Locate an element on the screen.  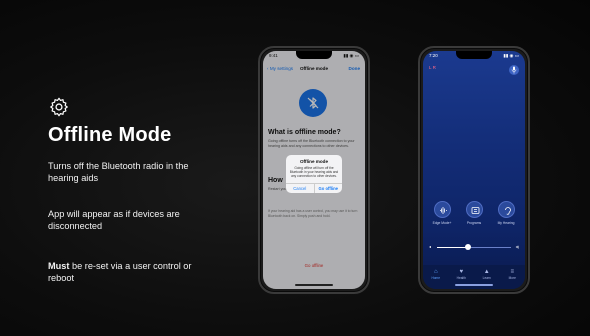
heart-icon: ♥ is located at coordinates (461, 272).